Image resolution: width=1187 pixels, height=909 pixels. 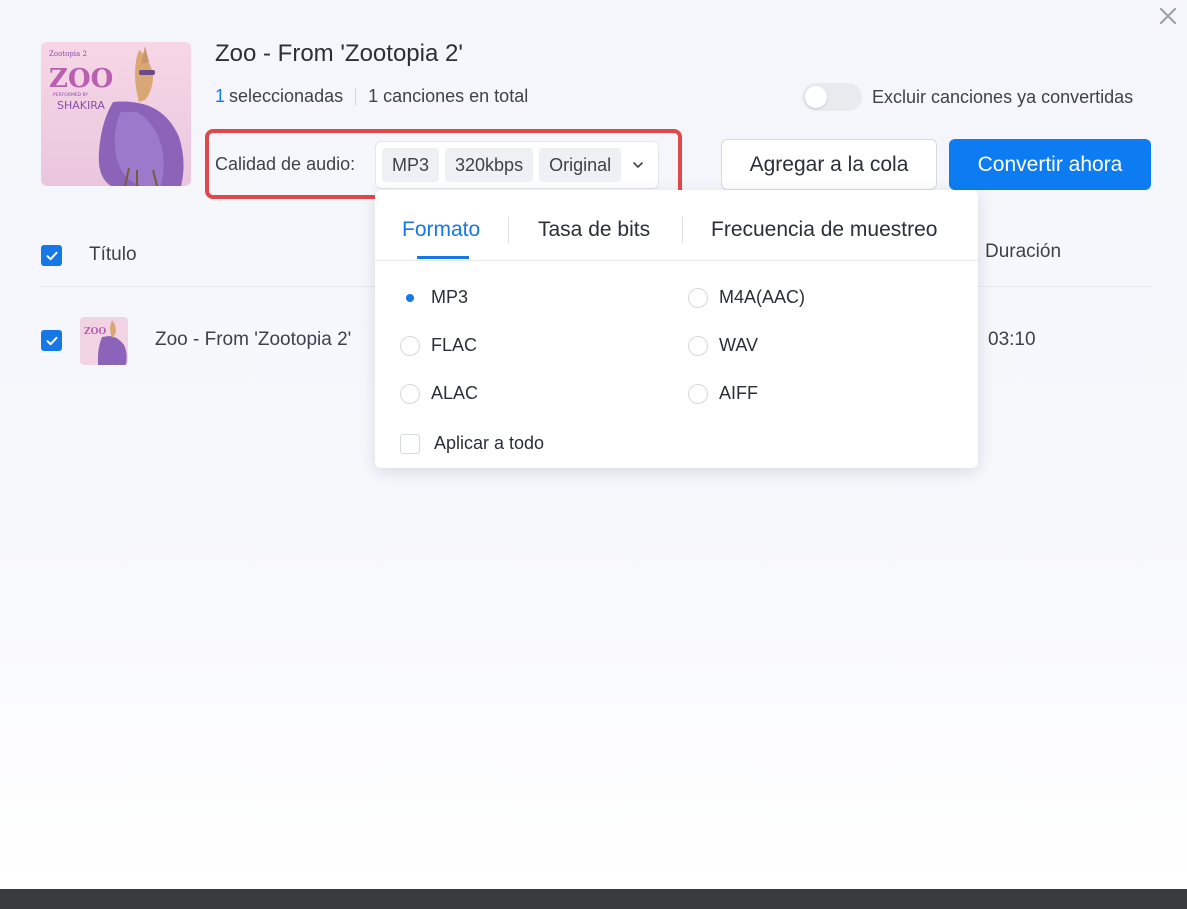 I want to click on apply-to-all-checkbox: Aplicar a todo, so click(x=472, y=443).